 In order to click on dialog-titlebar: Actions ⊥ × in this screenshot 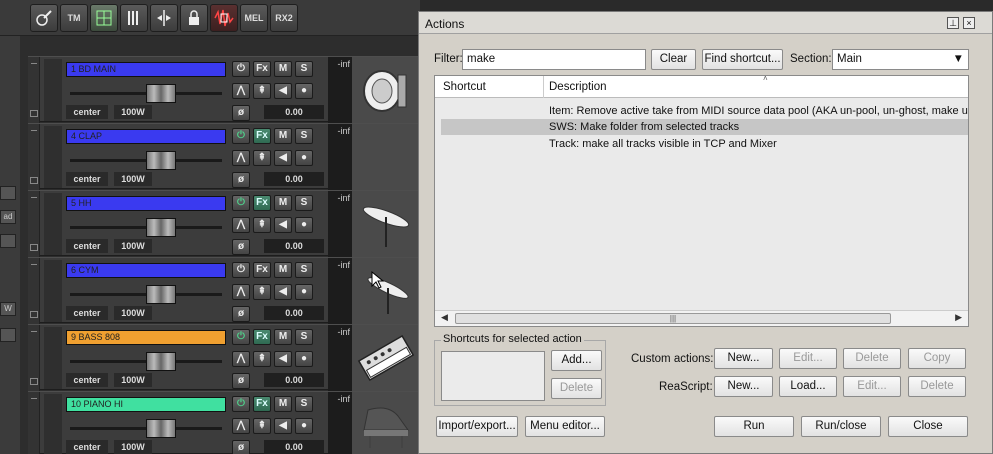, I will do `click(705, 23)`.